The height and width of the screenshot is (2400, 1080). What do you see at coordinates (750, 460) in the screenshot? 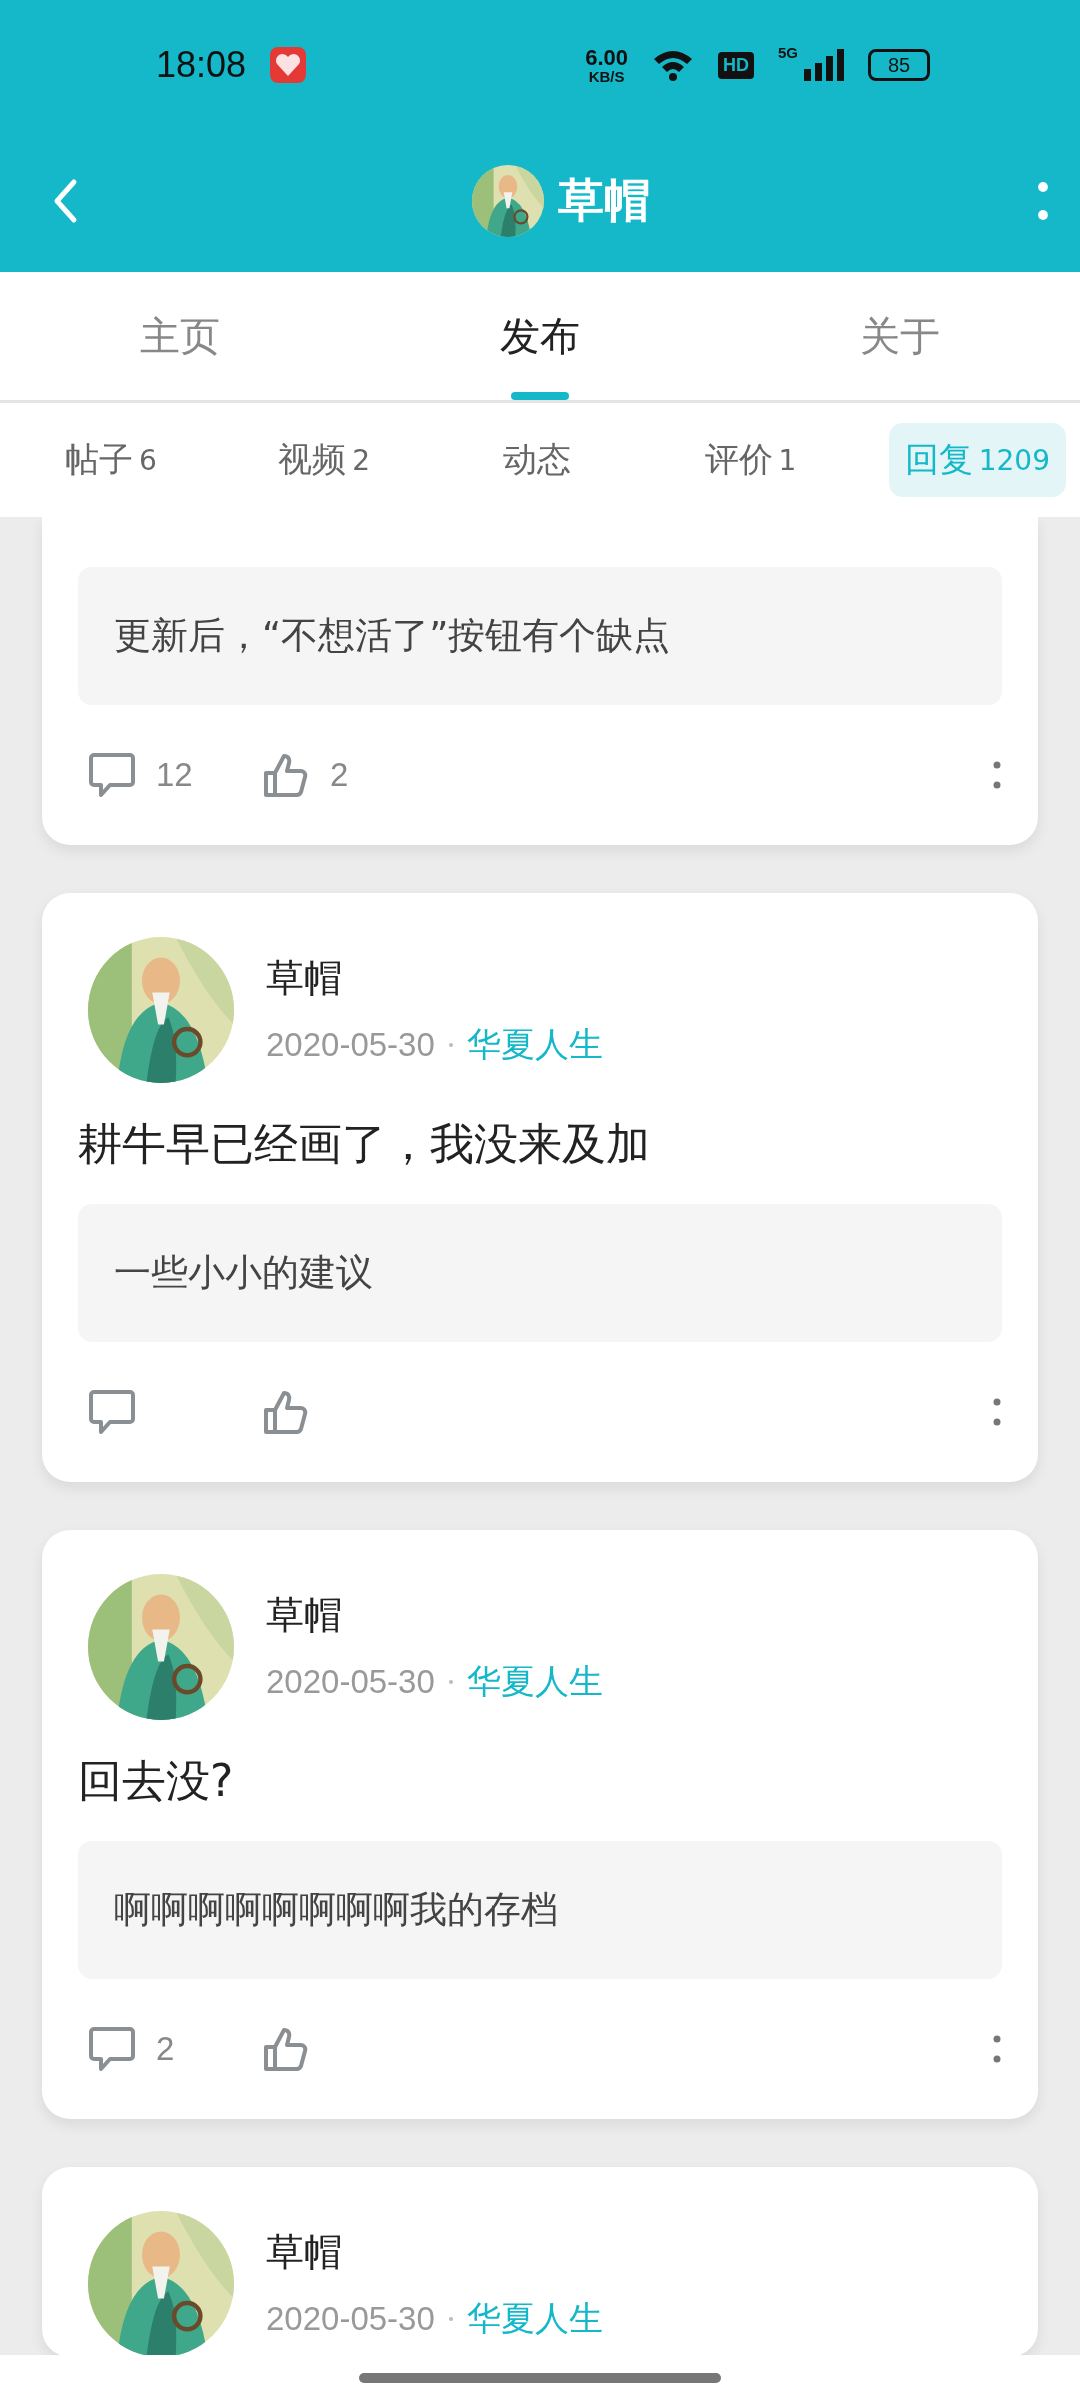
I see `filter-tab: 评价 1` at bounding box center [750, 460].